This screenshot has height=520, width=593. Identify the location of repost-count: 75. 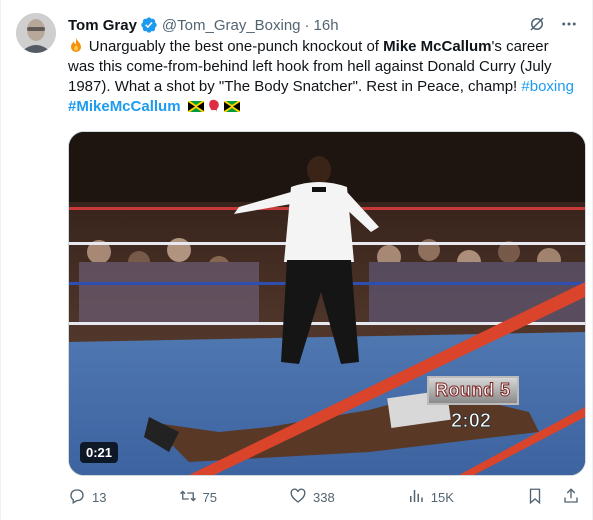
(209, 497).